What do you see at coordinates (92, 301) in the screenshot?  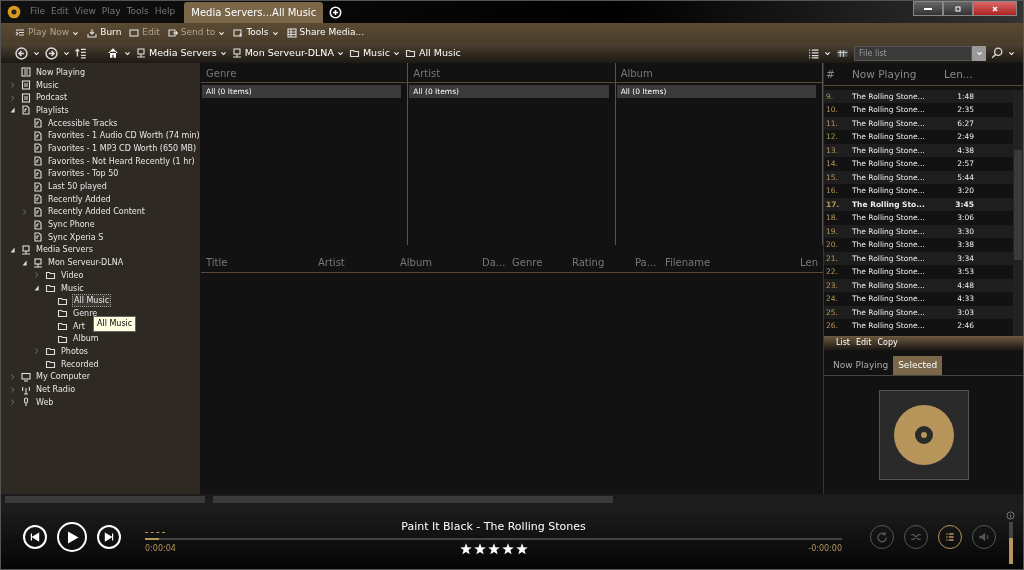 I see `tree-item: All Music` at bounding box center [92, 301].